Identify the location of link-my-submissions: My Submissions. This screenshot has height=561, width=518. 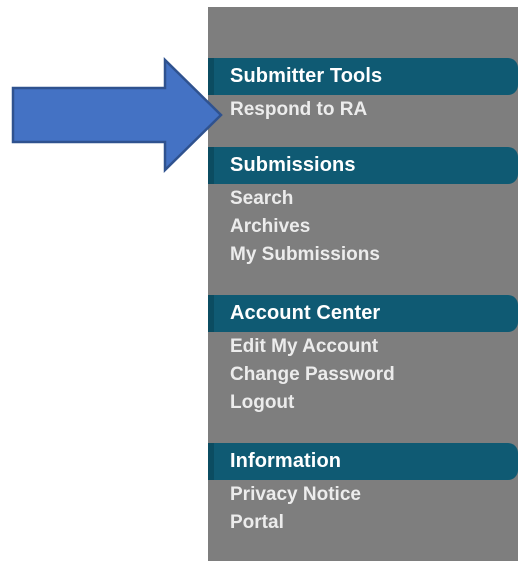
(363, 256).